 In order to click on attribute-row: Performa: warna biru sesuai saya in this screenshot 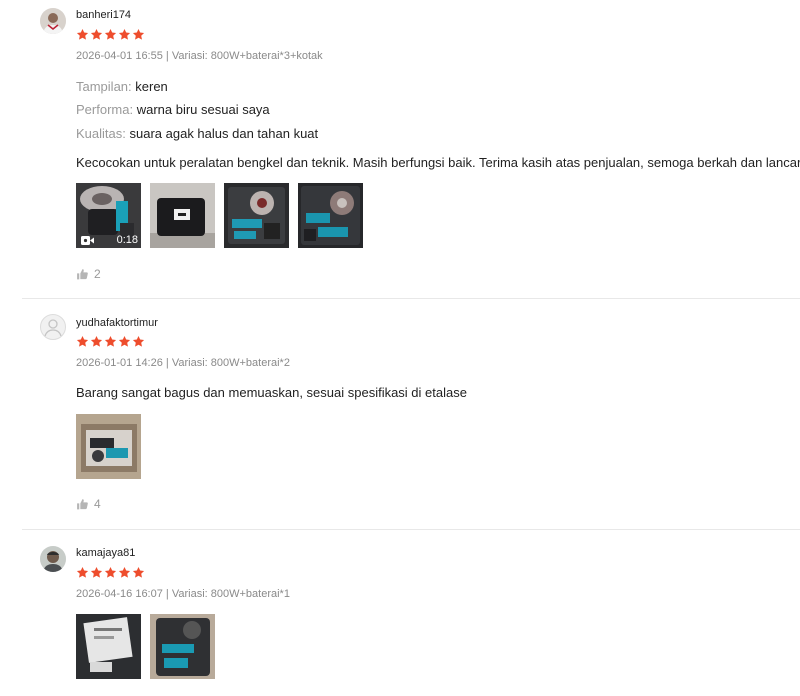, I will do `click(173, 109)`.